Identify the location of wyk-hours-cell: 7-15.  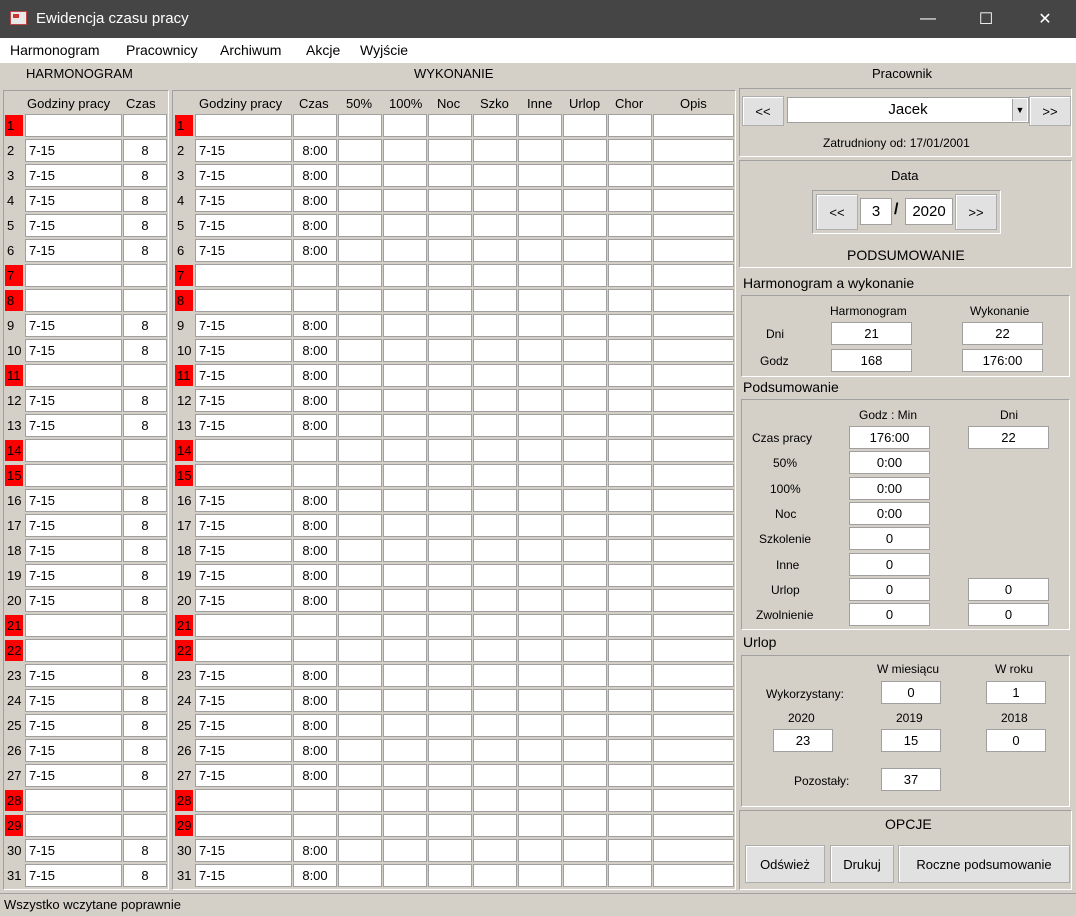
(243, 250).